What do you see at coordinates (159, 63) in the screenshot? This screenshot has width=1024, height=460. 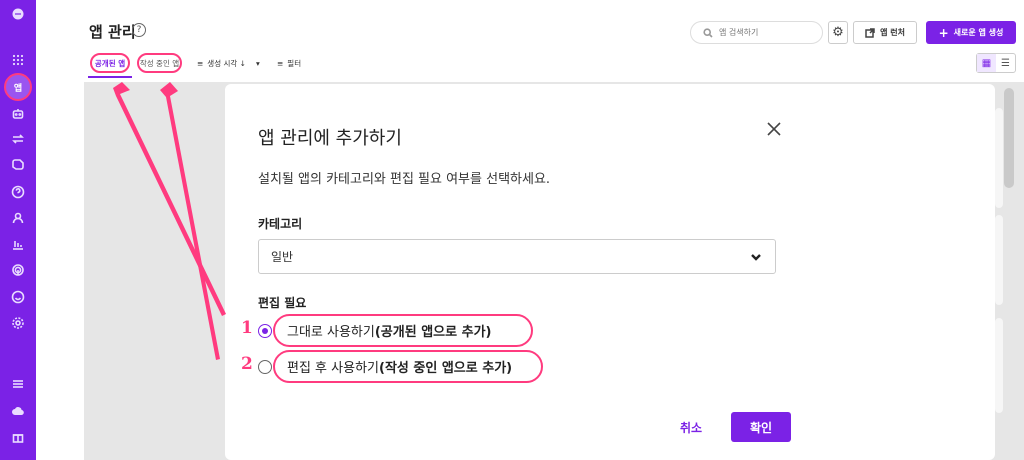 I see `tab-draft-apps: 작성 중인 앱` at bounding box center [159, 63].